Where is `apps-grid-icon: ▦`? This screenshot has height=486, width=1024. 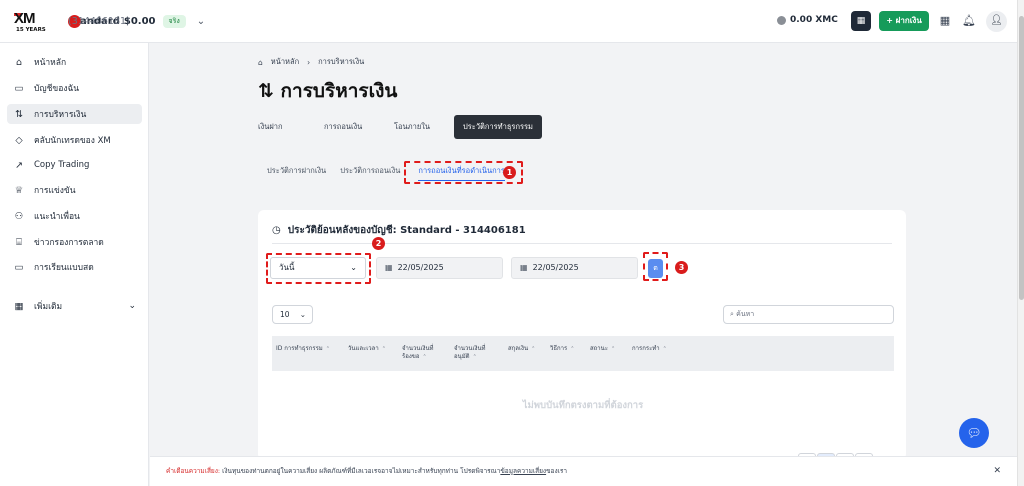
apps-grid-icon: ▦ is located at coordinates (945, 20).